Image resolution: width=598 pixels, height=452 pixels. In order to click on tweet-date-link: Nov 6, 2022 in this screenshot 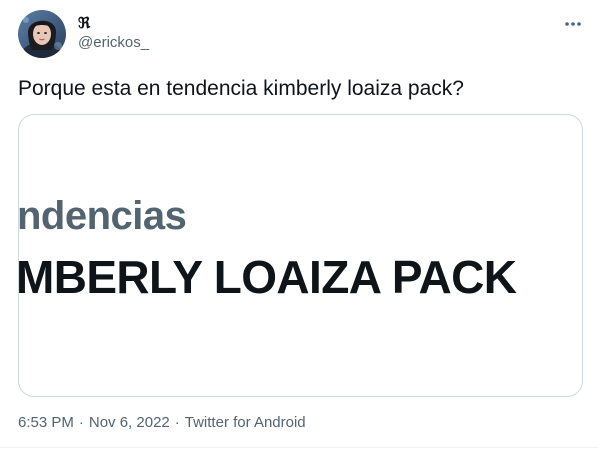, I will do `click(129, 422)`.